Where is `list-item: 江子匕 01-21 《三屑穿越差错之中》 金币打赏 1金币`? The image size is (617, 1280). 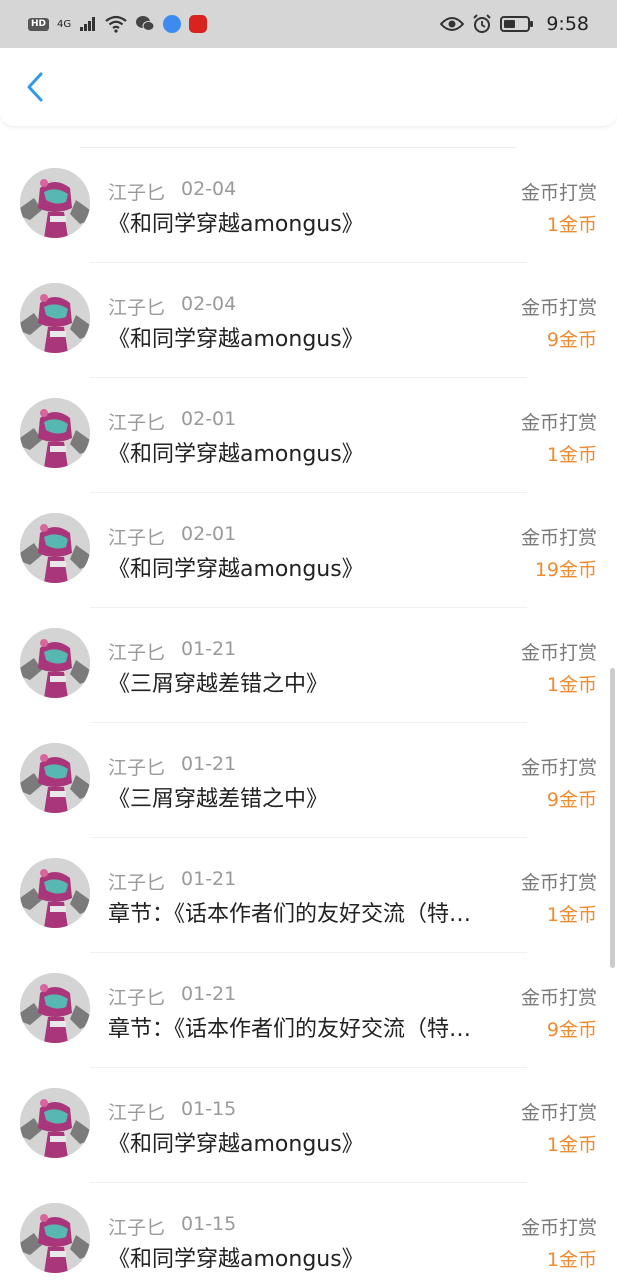
list-item: 江子匕 01-21 《三屑穿越差错之中》 金币打赏 1金币 is located at coordinates (308, 665).